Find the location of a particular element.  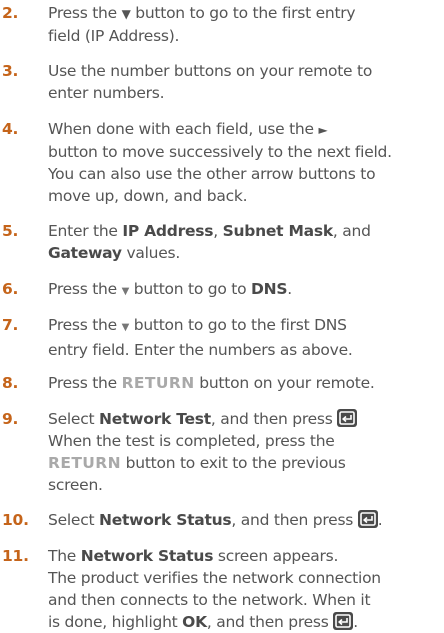

right-arrow-icon: ► is located at coordinates (323, 130).